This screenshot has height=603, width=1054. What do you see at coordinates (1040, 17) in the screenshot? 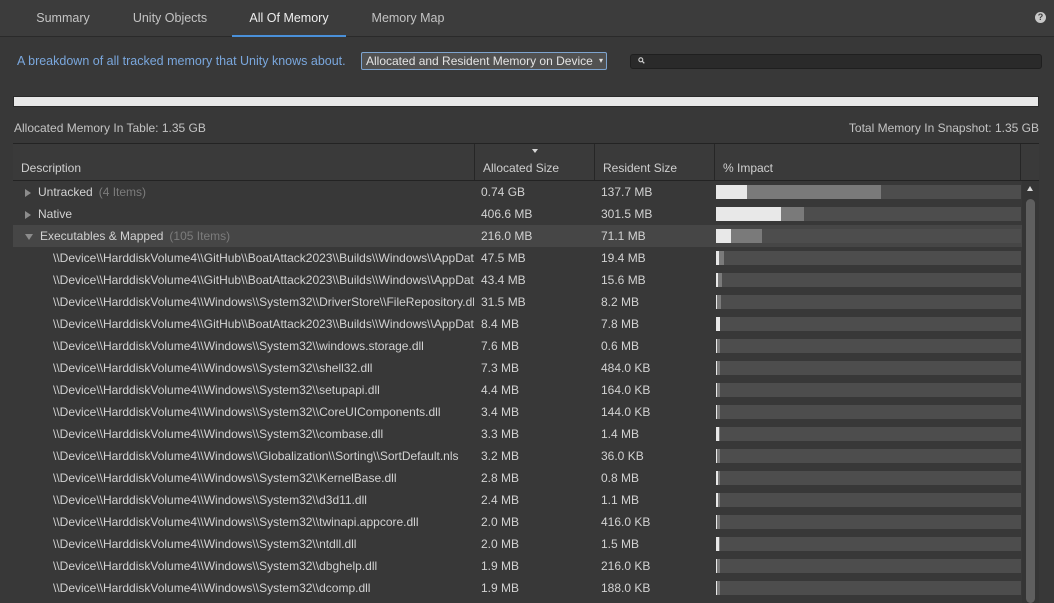
I see `help-icon: ?` at bounding box center [1040, 17].